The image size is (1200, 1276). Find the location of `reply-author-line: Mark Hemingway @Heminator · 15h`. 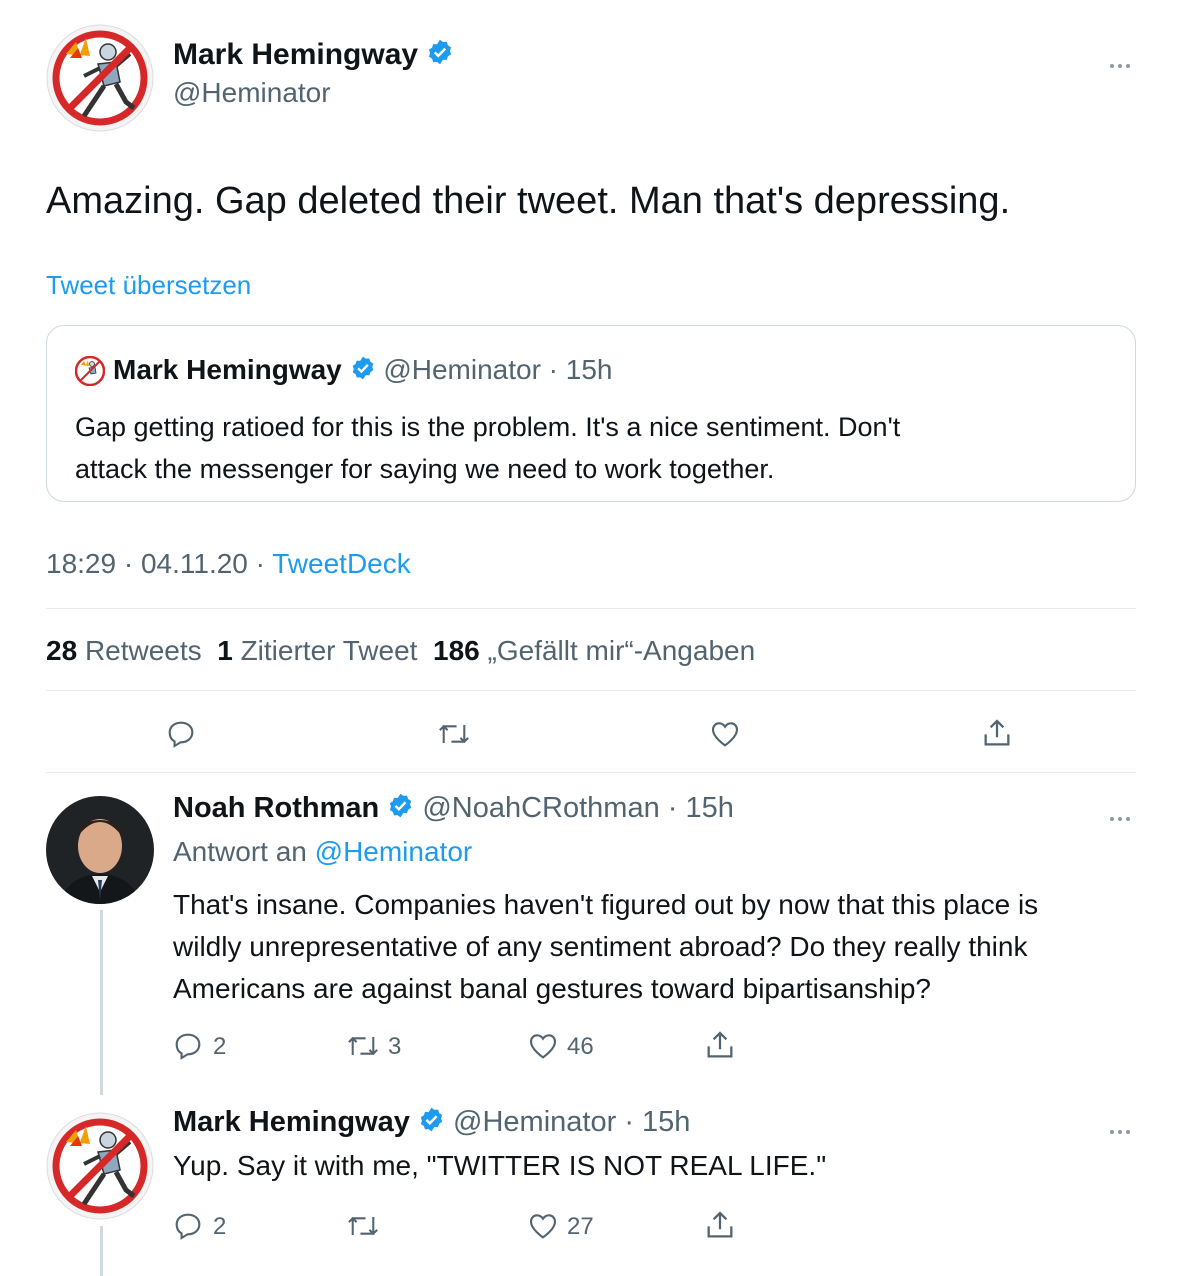

reply-author-line: Mark Hemingway @Heminator · 15h is located at coordinates (431, 1123).